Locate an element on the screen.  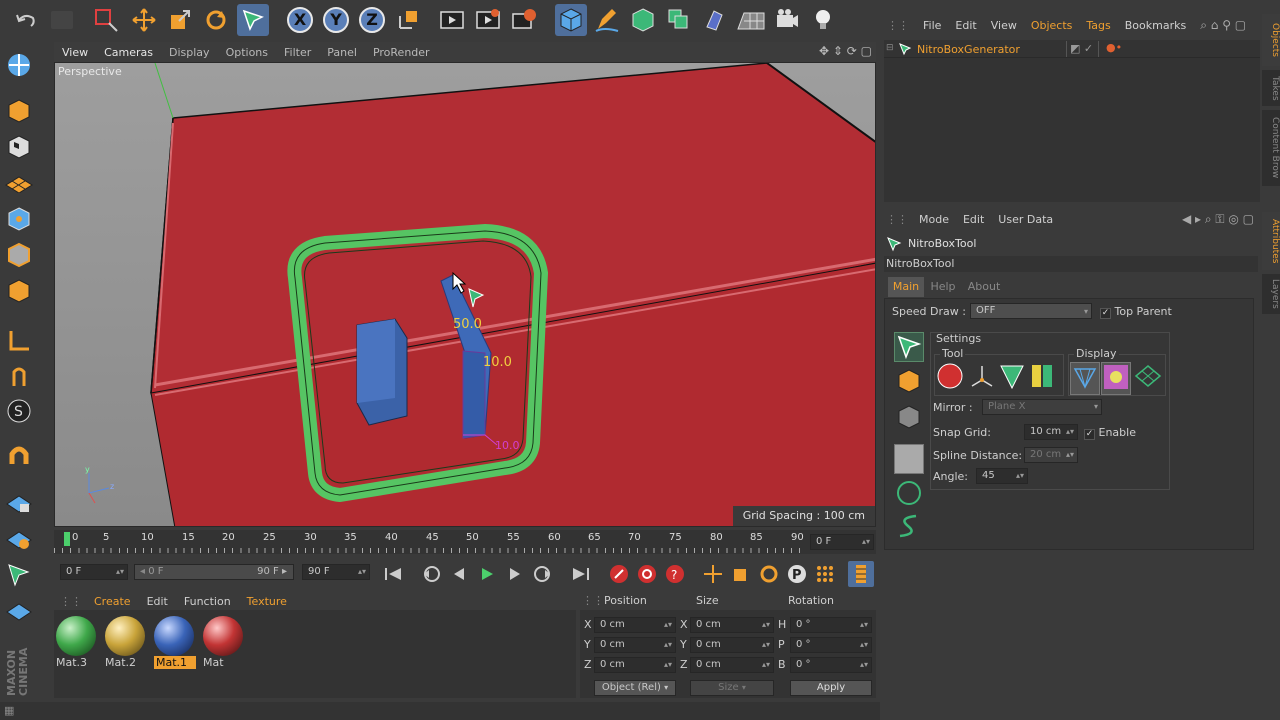
light-icon is located at coordinates (823, 20).